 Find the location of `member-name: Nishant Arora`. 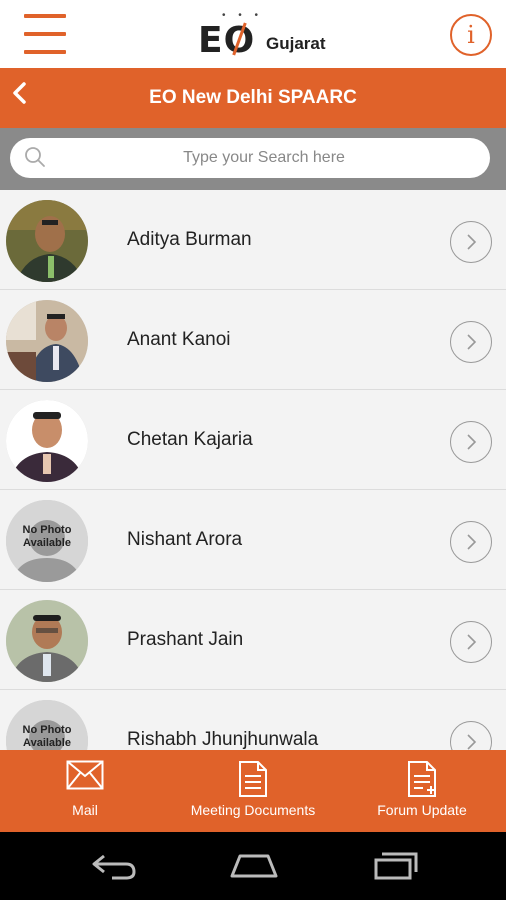

member-name: Nishant Arora is located at coordinates (185, 539).